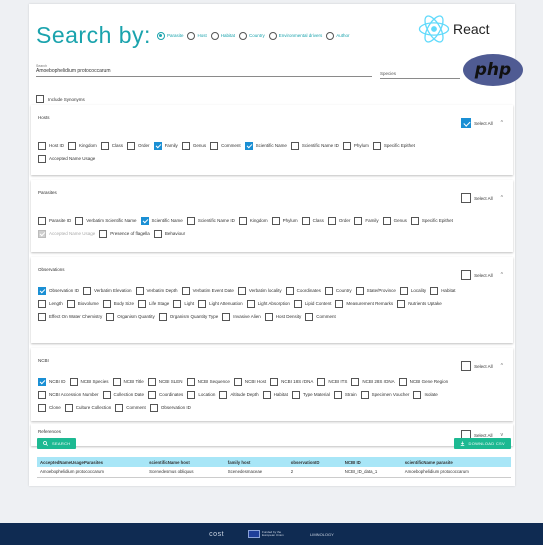 The image size is (543, 545). What do you see at coordinates (54, 220) in the screenshot?
I see `field-checkbox-parasite-id: Parasite ID` at bounding box center [54, 220].